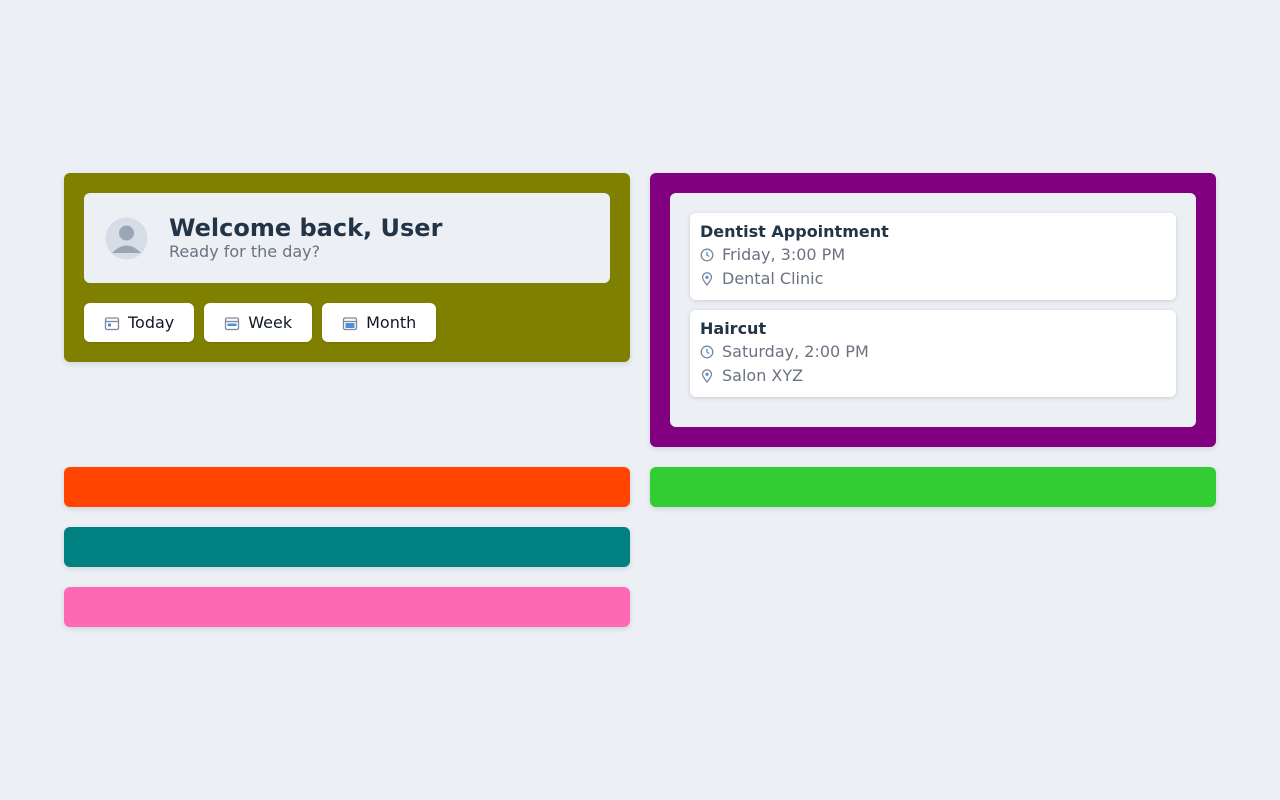  I want to click on week-button: Week, so click(258, 322).